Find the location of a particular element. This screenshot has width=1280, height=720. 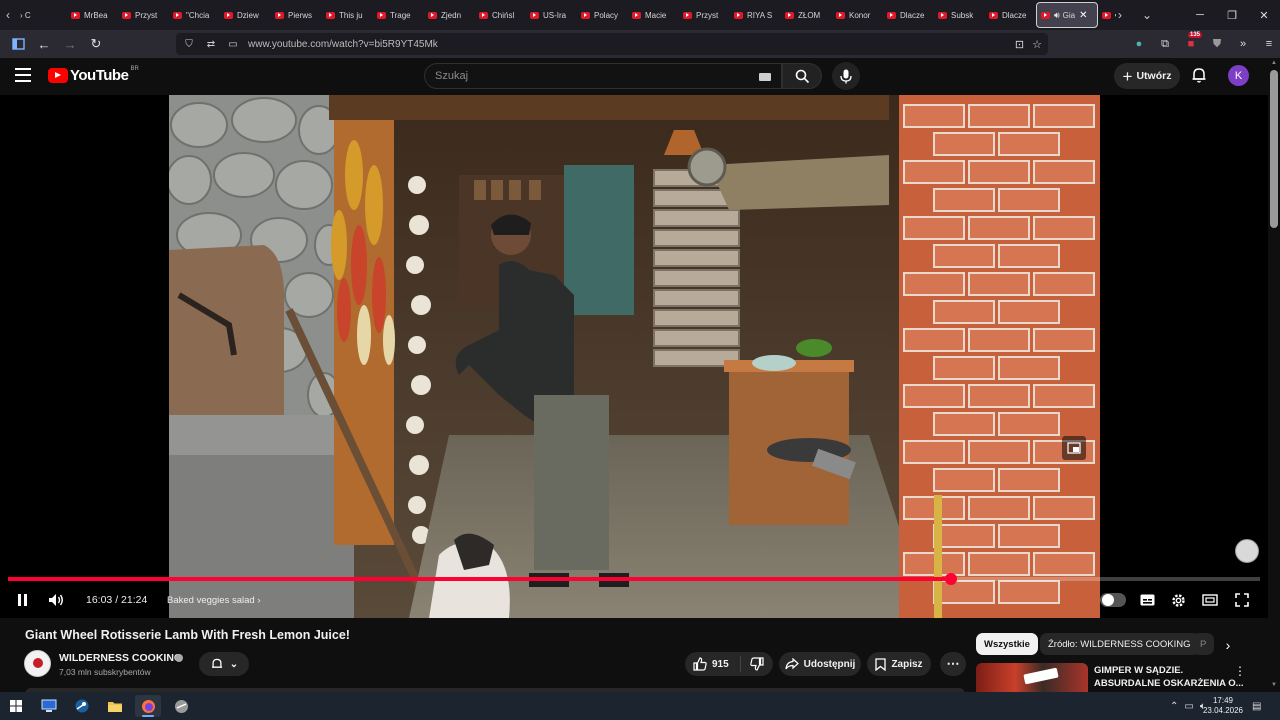

account-avatar: K is located at coordinates (1238, 75).